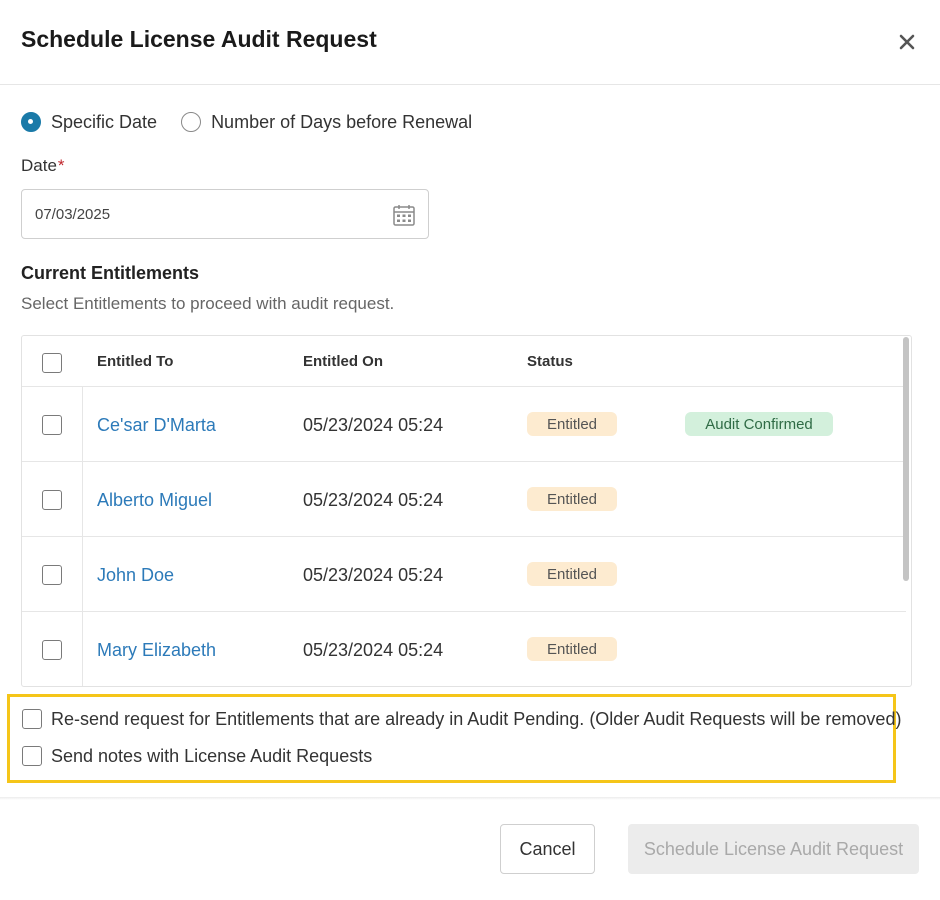  I want to click on footer-divider, so click(470, 798).